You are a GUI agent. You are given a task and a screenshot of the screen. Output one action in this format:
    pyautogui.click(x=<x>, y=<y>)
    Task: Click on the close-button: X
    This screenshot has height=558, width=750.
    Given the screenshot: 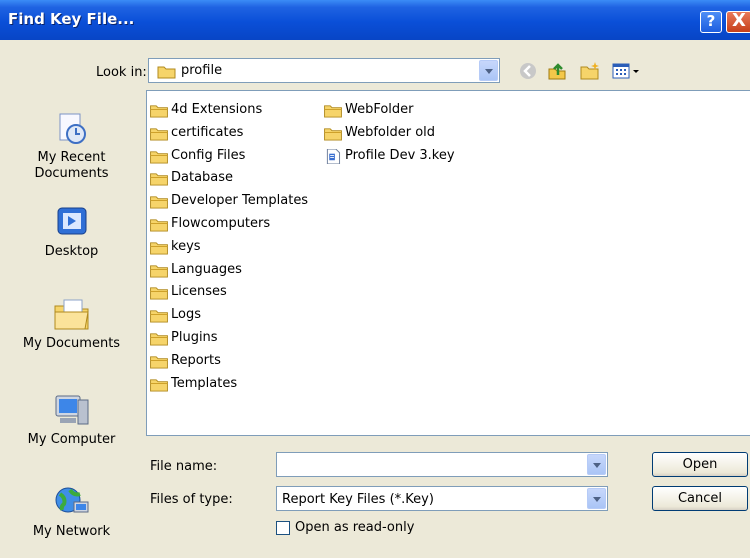 What is the action you would take?
    pyautogui.click(x=738, y=22)
    